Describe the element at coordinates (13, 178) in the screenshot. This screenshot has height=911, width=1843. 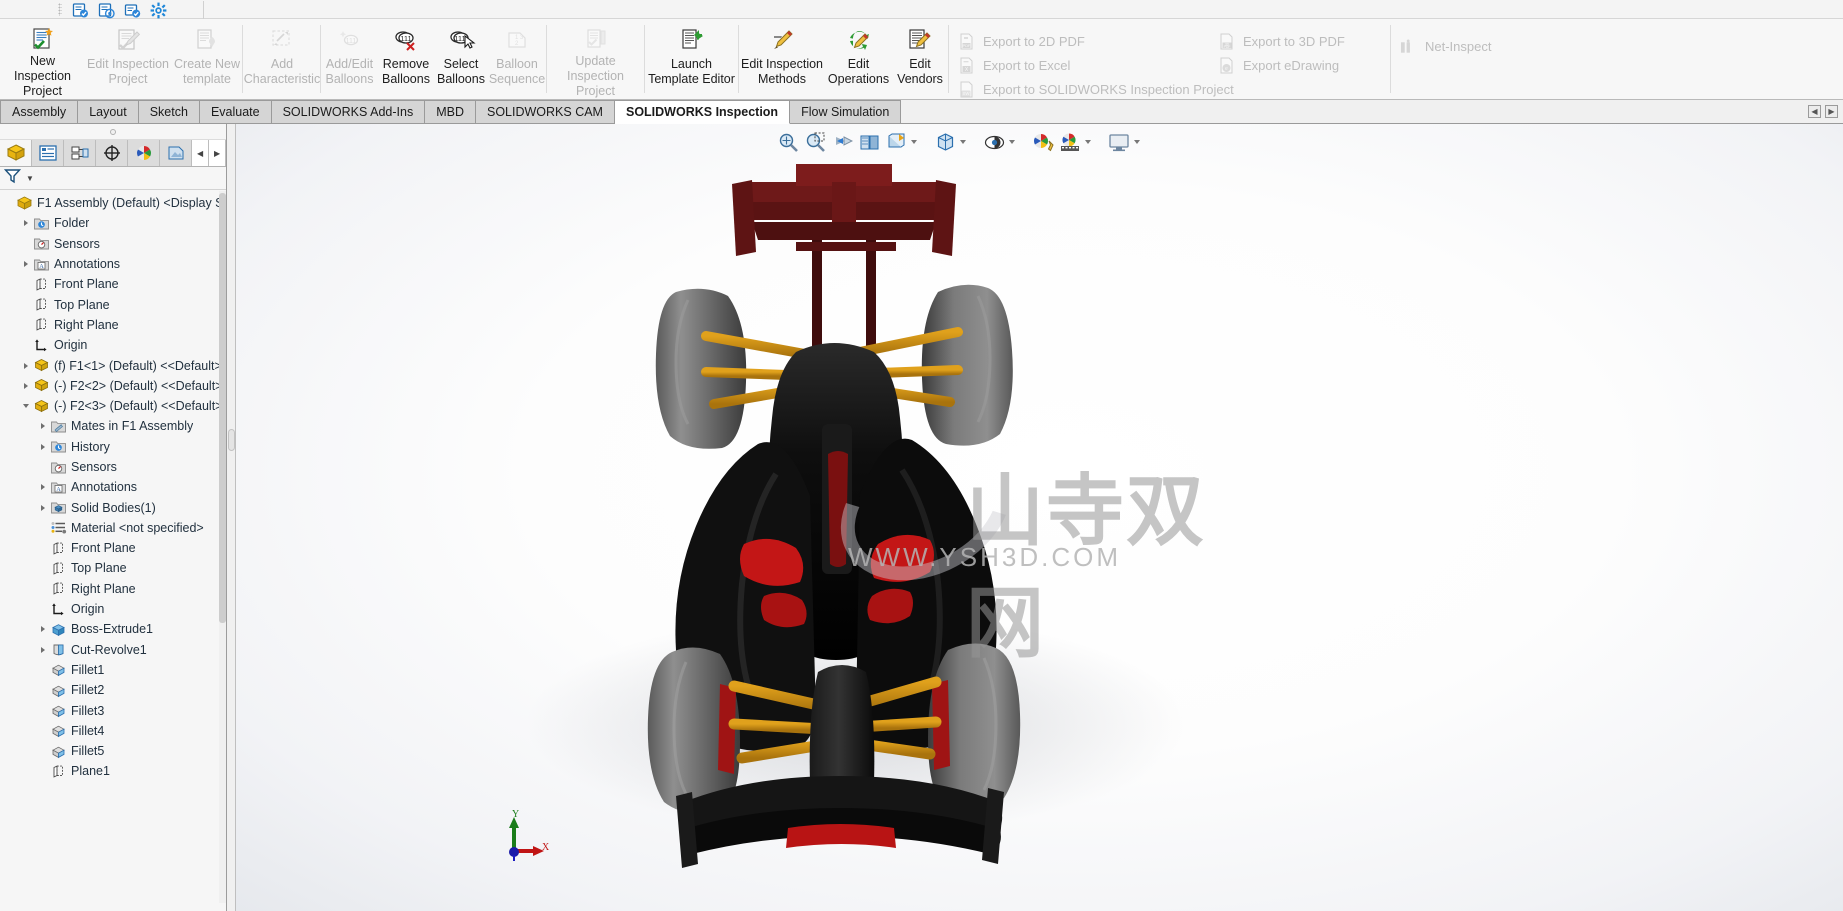
I see `filter-funnel-icon` at that location.